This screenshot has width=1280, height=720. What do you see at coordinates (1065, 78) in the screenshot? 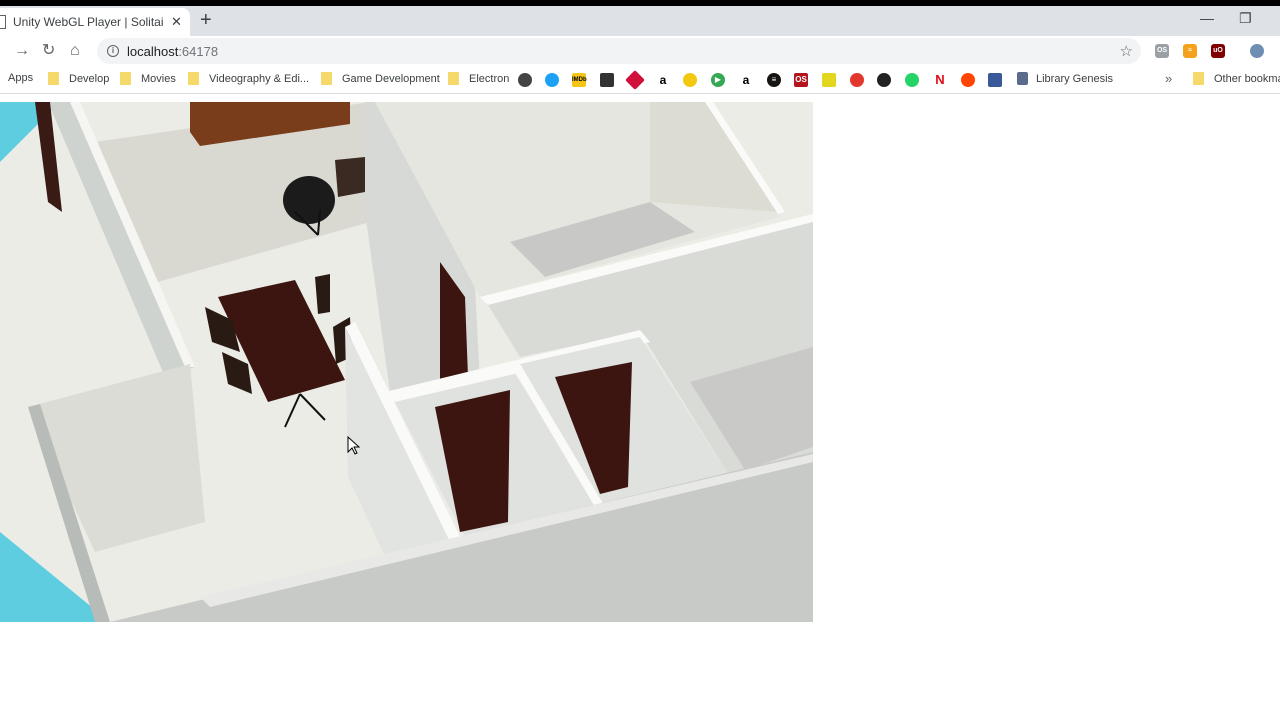
I see `bookmark-library-genesis: Library Genesis` at bounding box center [1065, 78].